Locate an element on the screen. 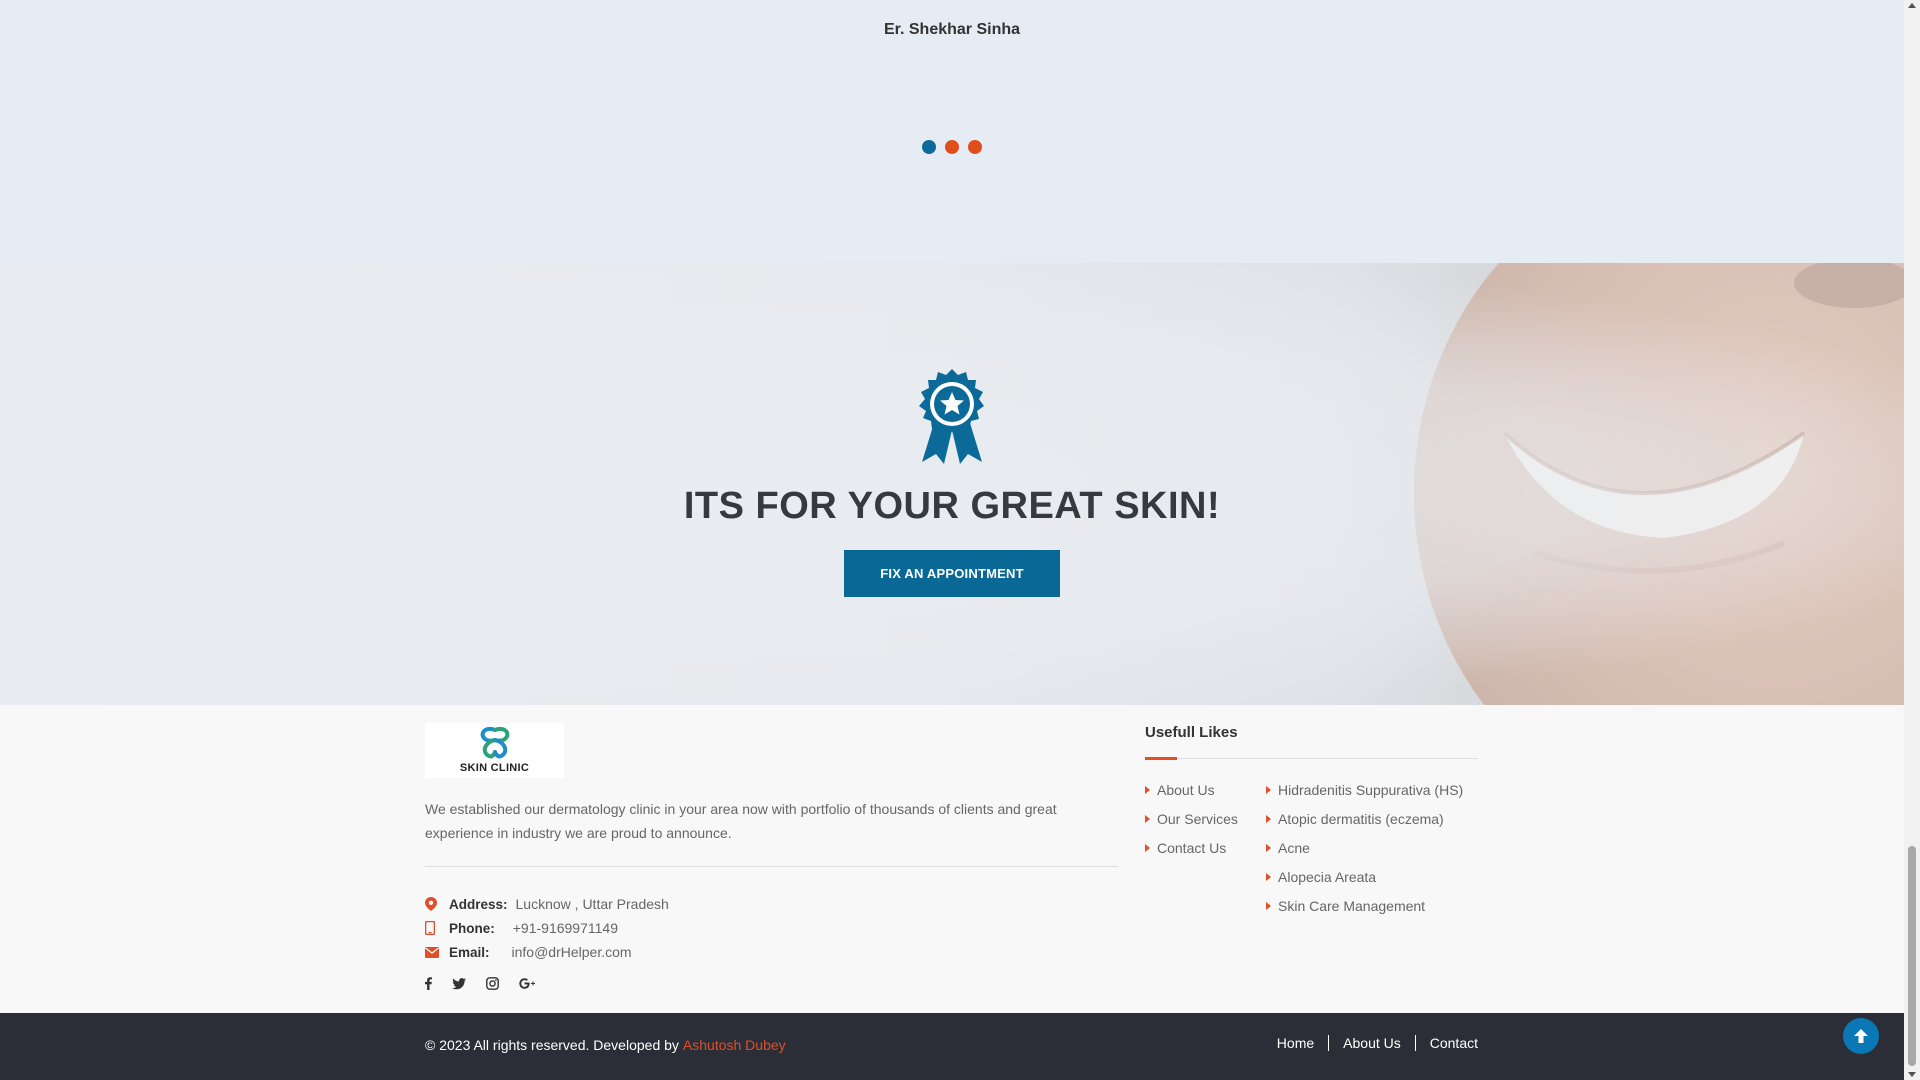  social-links is located at coordinates (480, 983).